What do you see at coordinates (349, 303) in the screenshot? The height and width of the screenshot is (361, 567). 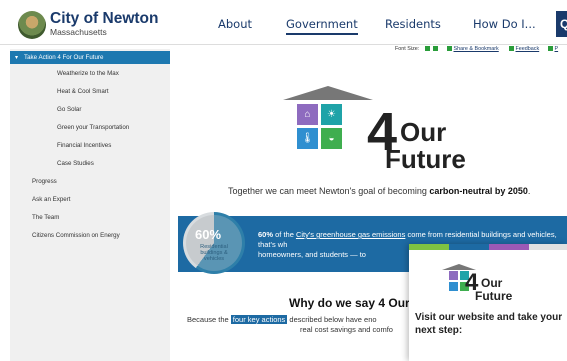 I see `section-heading: Why do we say 4 Our` at bounding box center [349, 303].